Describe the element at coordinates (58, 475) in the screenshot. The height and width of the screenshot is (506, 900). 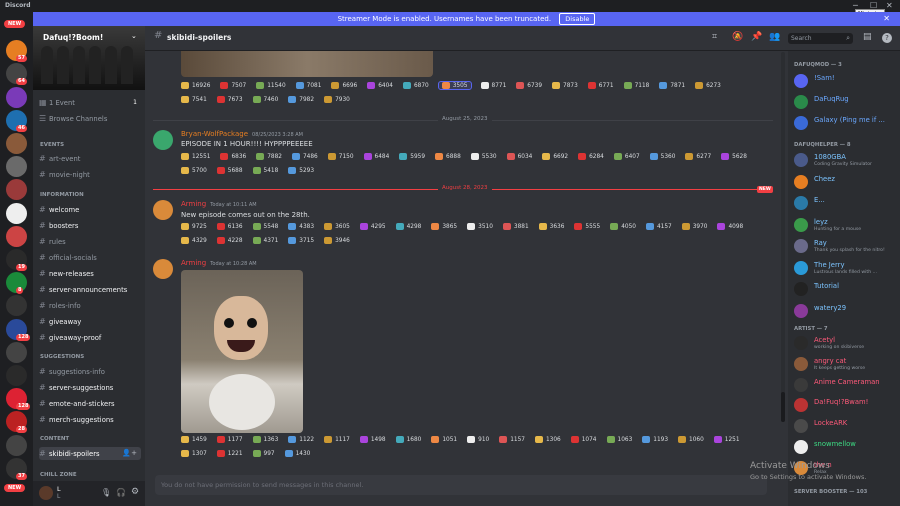
I see `category-chill-zone: CHILL ZONE` at that location.